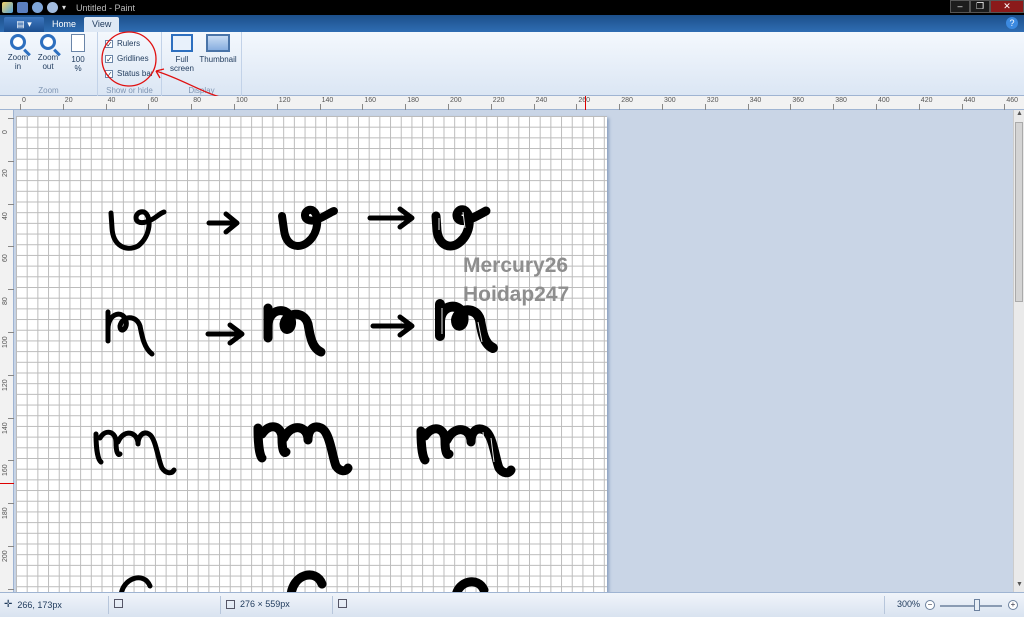 The width and height of the screenshot is (1024, 617). I want to click on app-menu-icon, so click(7, 7).